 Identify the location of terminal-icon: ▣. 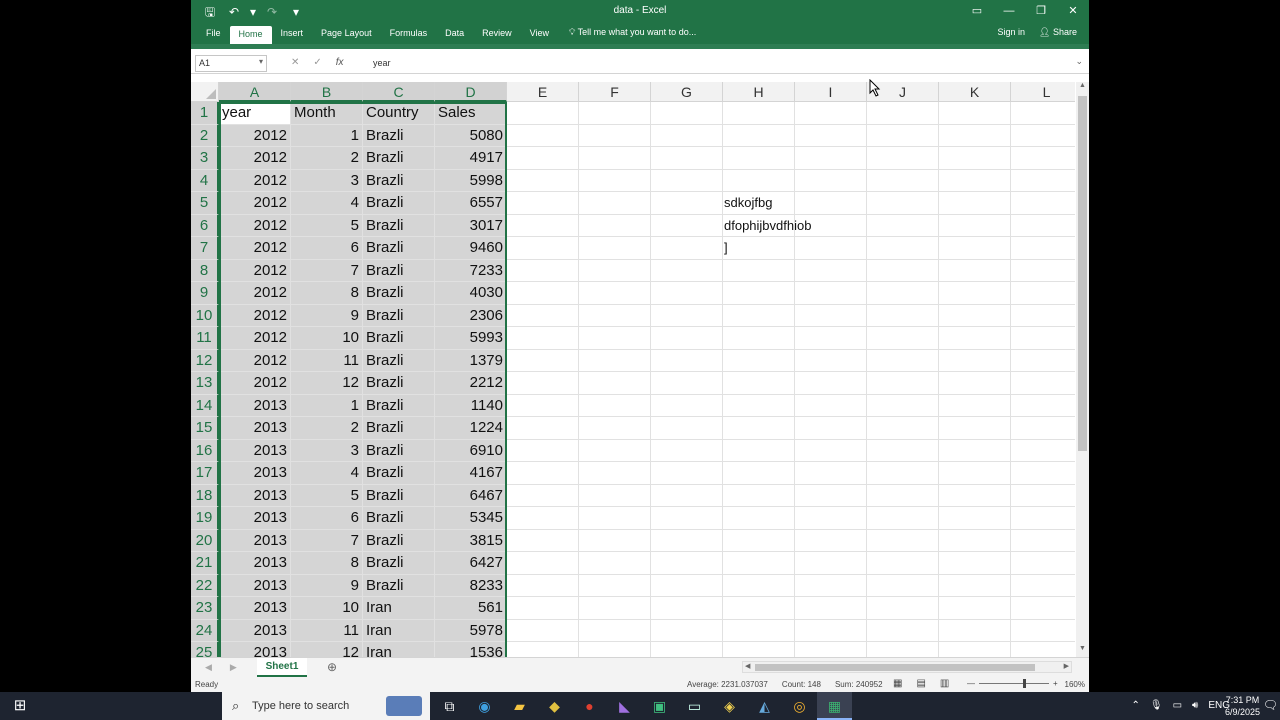
(659, 706).